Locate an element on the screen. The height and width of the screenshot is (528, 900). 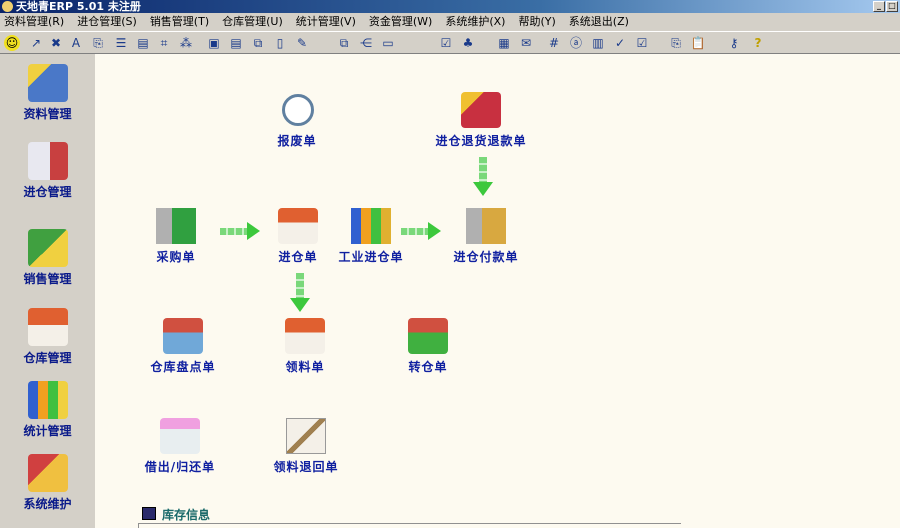
lend-return-node: 借出/归还单 is located at coordinates (180, 446).